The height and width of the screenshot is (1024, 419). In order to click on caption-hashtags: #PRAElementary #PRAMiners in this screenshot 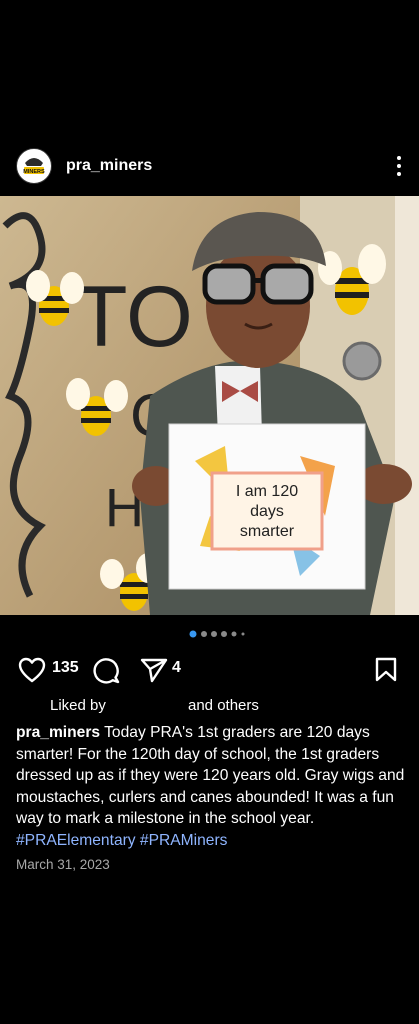, I will do `click(121, 840)`.